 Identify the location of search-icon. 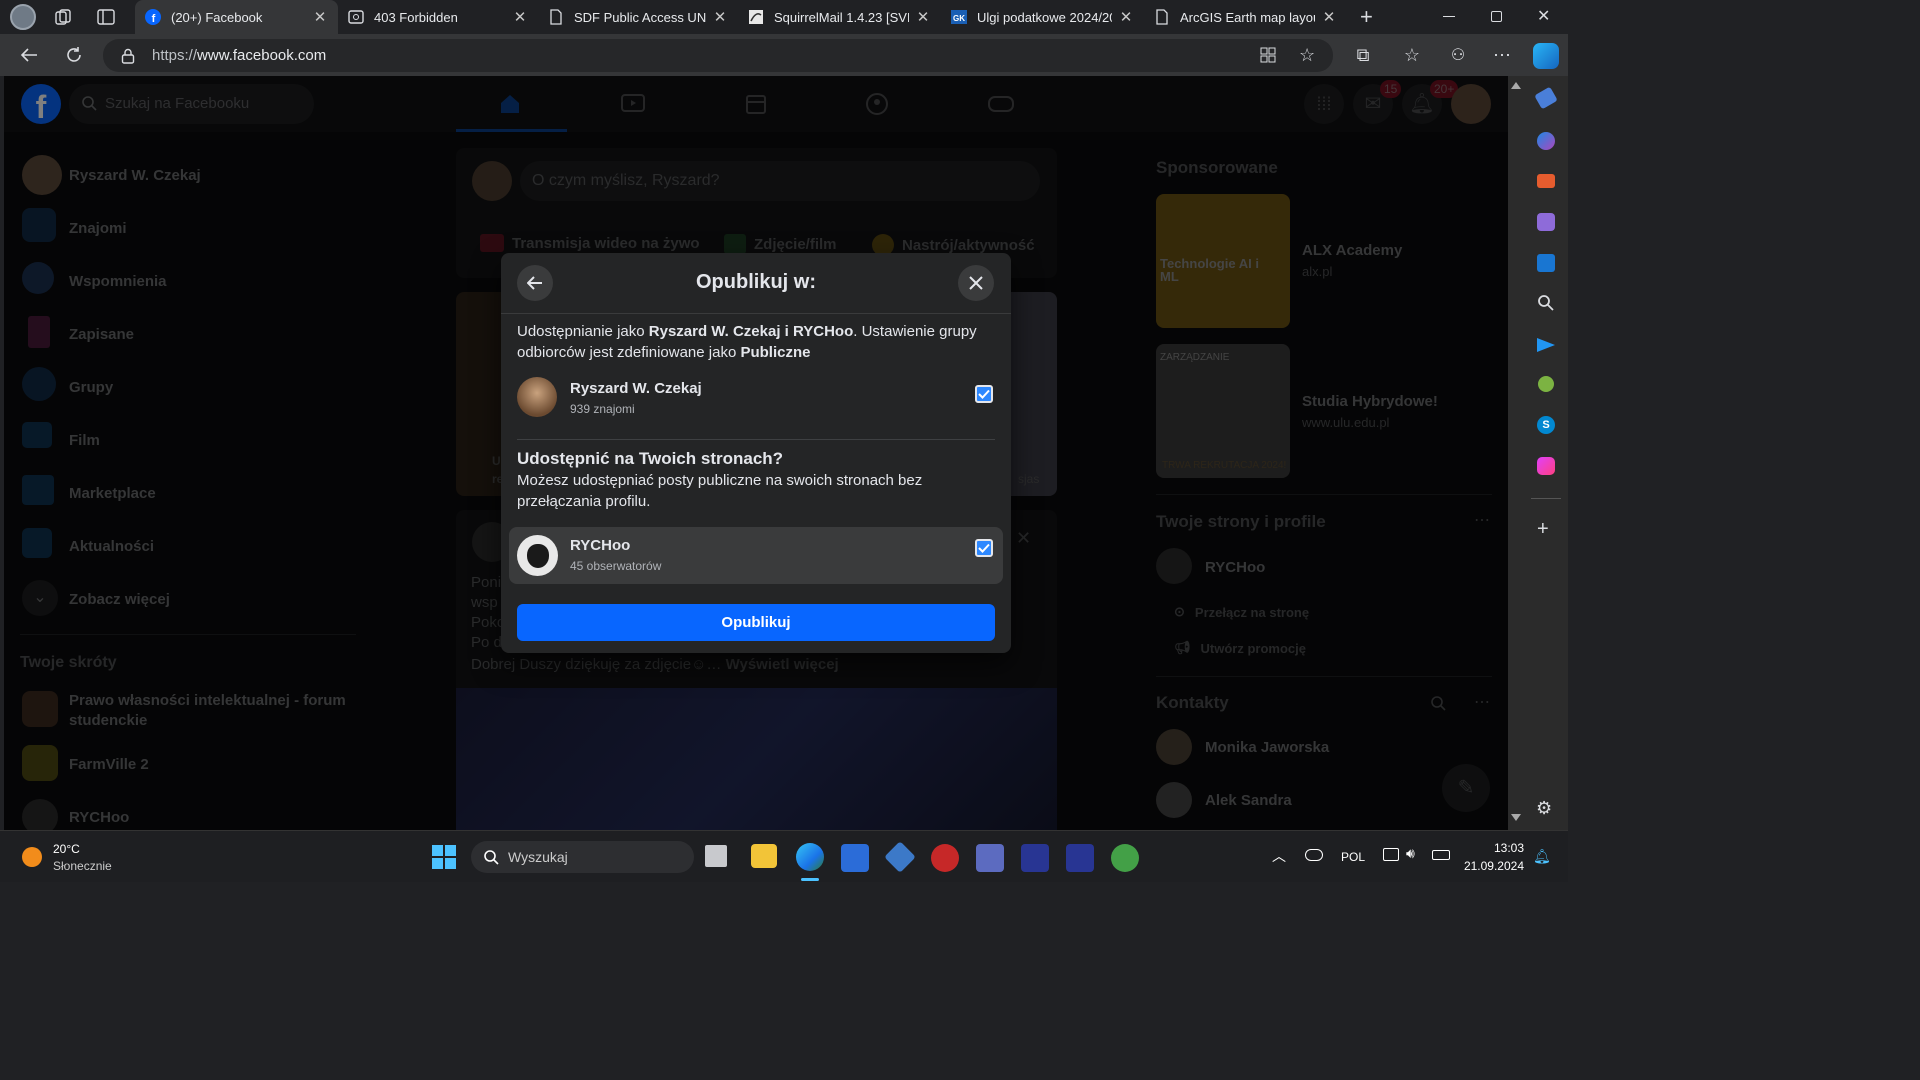
(491, 857).